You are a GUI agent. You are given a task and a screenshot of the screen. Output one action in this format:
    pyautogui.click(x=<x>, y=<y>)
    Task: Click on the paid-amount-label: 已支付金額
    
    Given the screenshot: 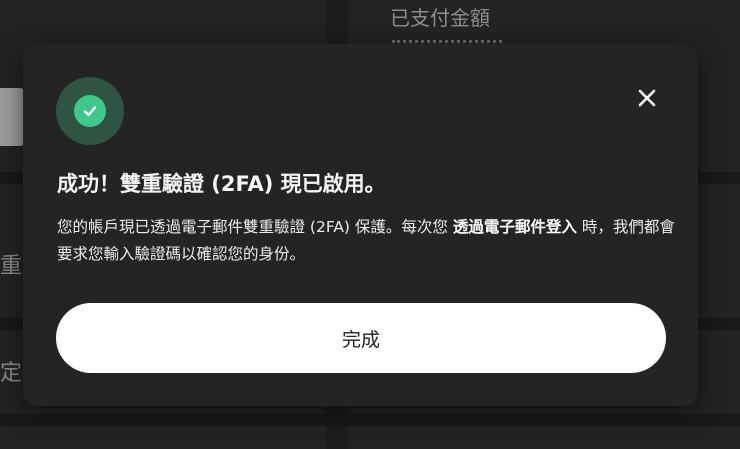 What is the action you would take?
    pyautogui.click(x=440, y=18)
    